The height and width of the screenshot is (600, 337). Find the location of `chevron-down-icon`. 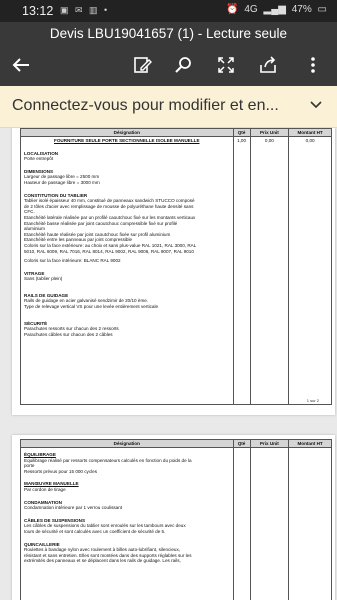

chevron-down-icon is located at coordinates (316, 105).